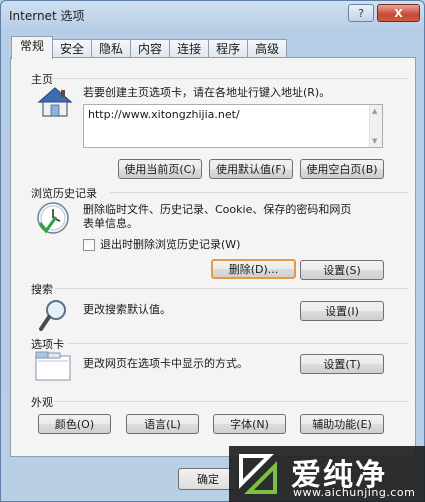 The height and width of the screenshot is (502, 425). I want to click on tab-programs: 程序, so click(228, 49).